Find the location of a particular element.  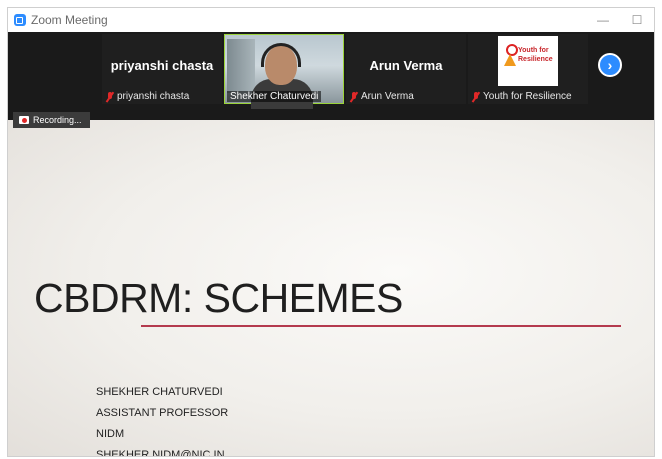

participant-name-tag: priyanshi chasta is located at coordinates (147, 96).